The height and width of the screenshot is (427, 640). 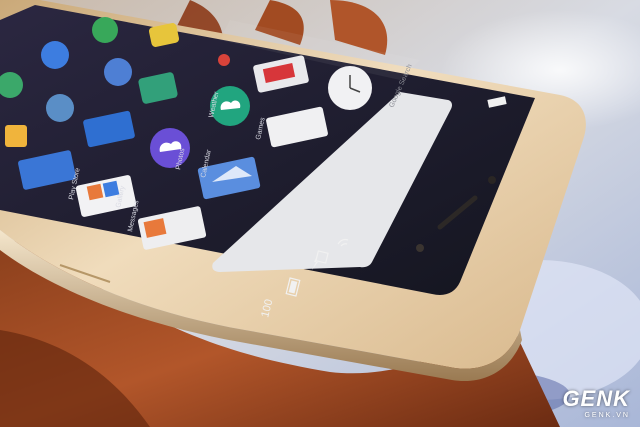 I want to click on watermark: GENK GENK.VN, so click(x=596, y=403).